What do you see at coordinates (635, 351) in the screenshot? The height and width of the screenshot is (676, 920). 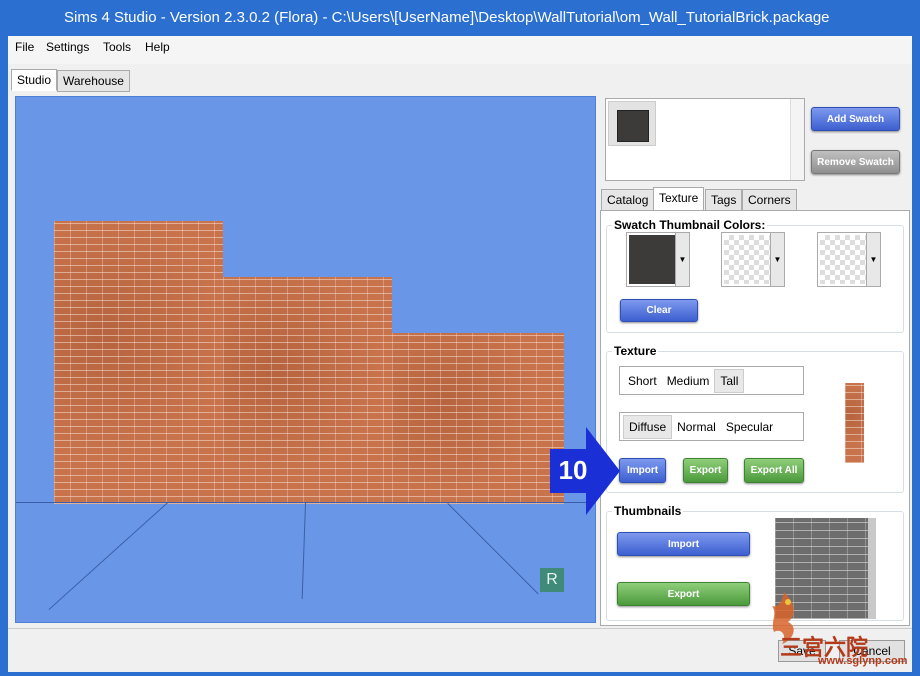 I see `texture-label: Texture` at bounding box center [635, 351].